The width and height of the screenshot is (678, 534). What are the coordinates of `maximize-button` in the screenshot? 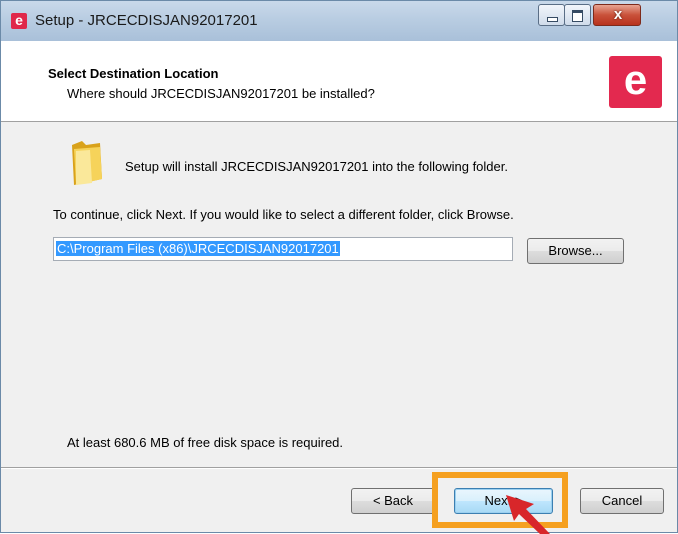 It's located at (577, 15).